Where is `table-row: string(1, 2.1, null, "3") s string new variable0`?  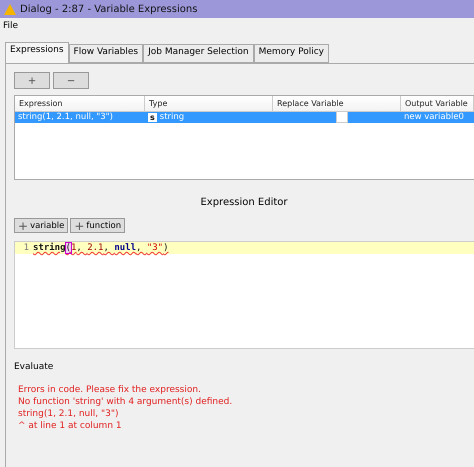
table-row: string(1, 2.1, null, "3") s string new variable0 is located at coordinates (244, 117).